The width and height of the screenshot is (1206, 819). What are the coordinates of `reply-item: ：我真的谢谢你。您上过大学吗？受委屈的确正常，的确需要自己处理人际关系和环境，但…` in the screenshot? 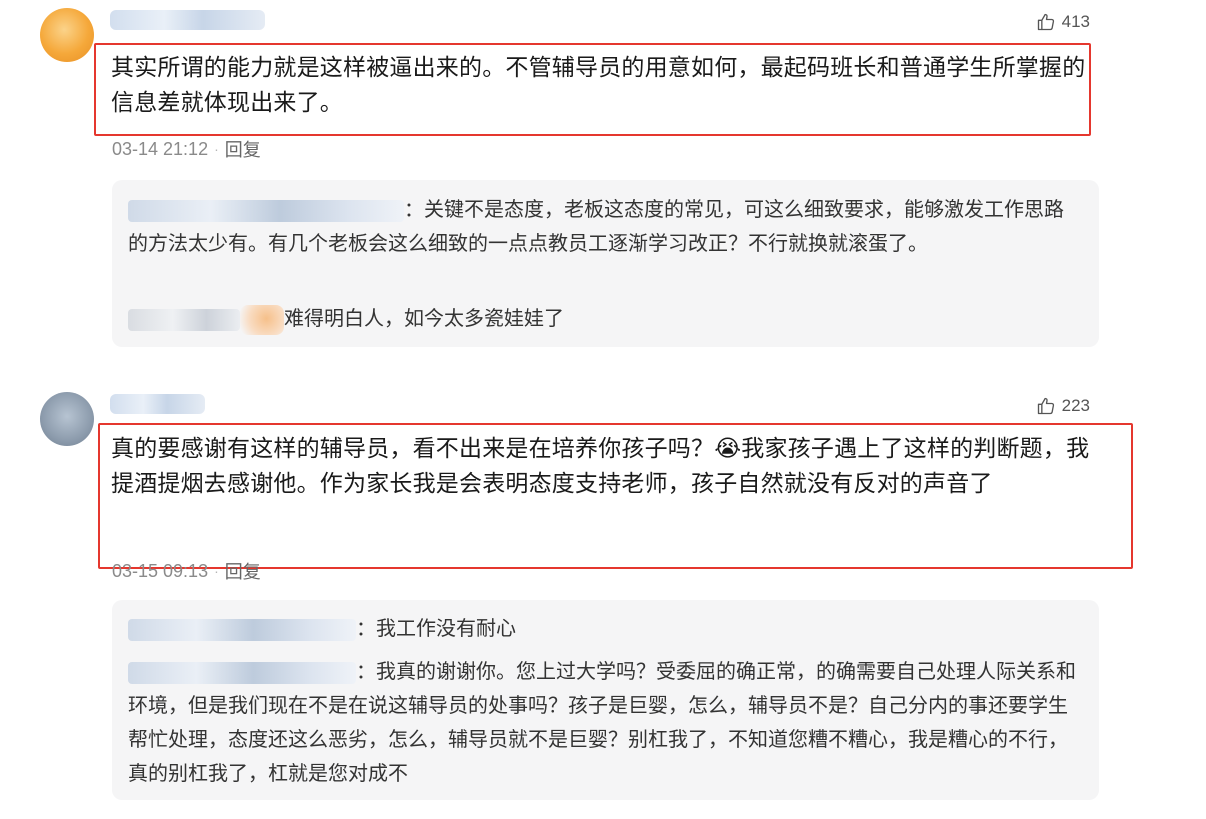 It's located at (602, 722).